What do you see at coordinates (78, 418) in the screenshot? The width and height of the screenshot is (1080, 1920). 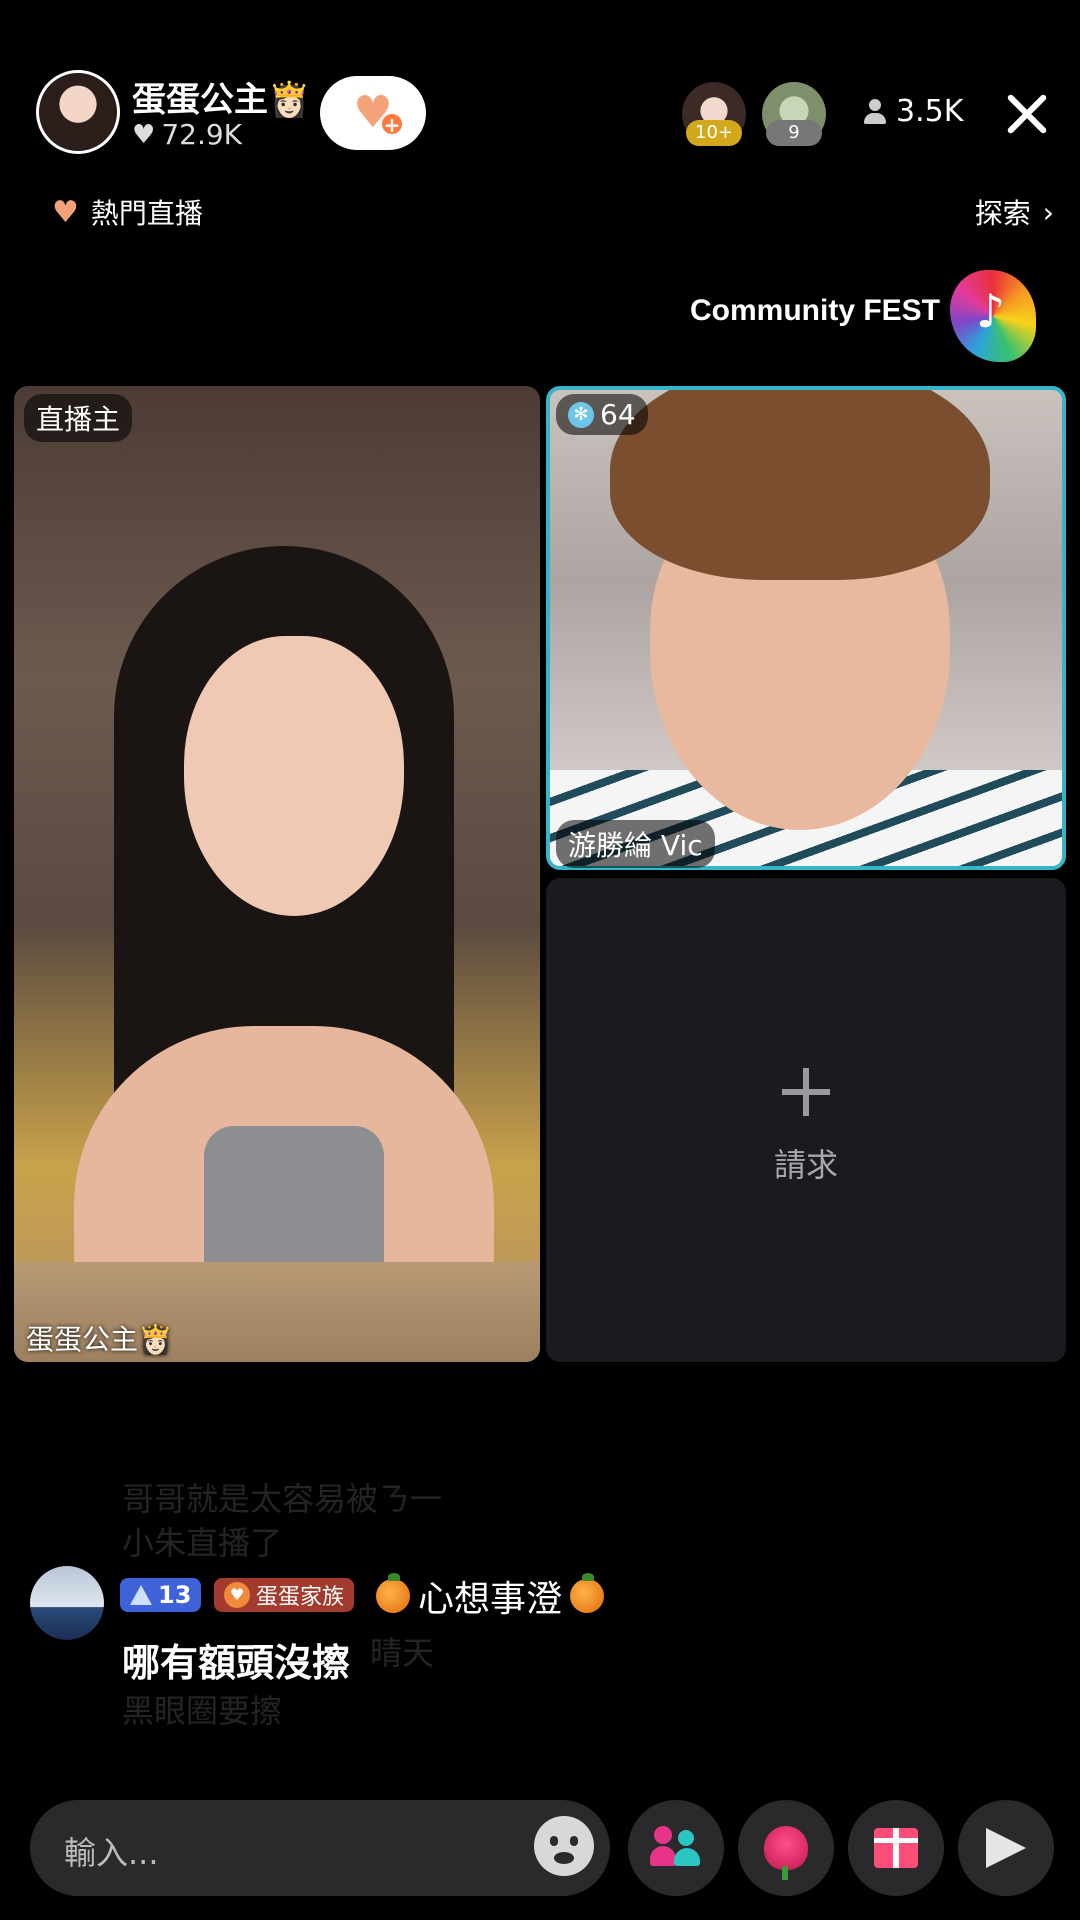 I see `host-role-tag: 直播主` at bounding box center [78, 418].